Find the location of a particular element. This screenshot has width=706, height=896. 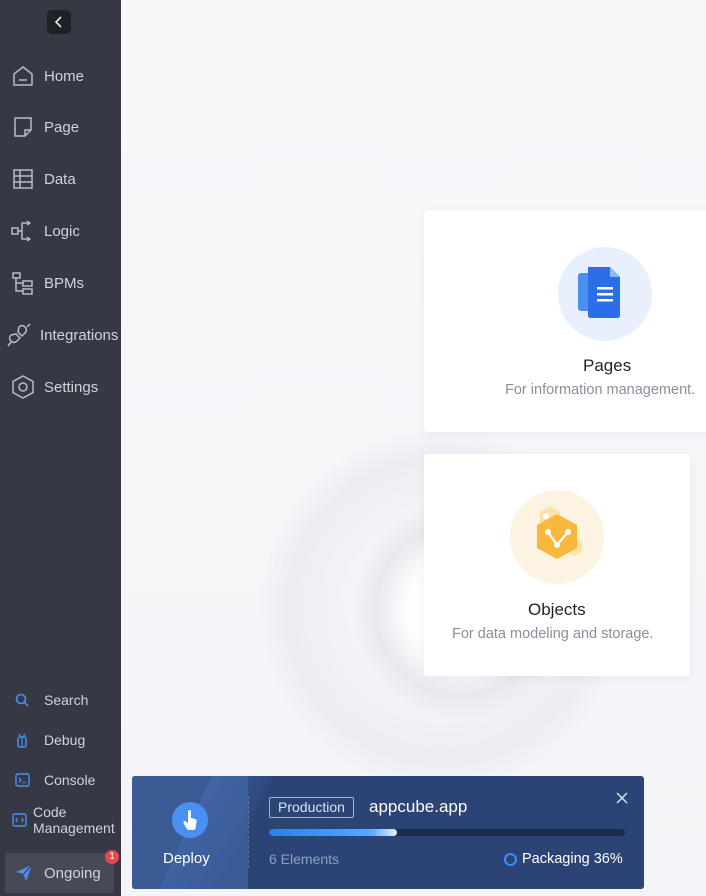

sidebar-item-bpms: BPMs is located at coordinates (60, 283).